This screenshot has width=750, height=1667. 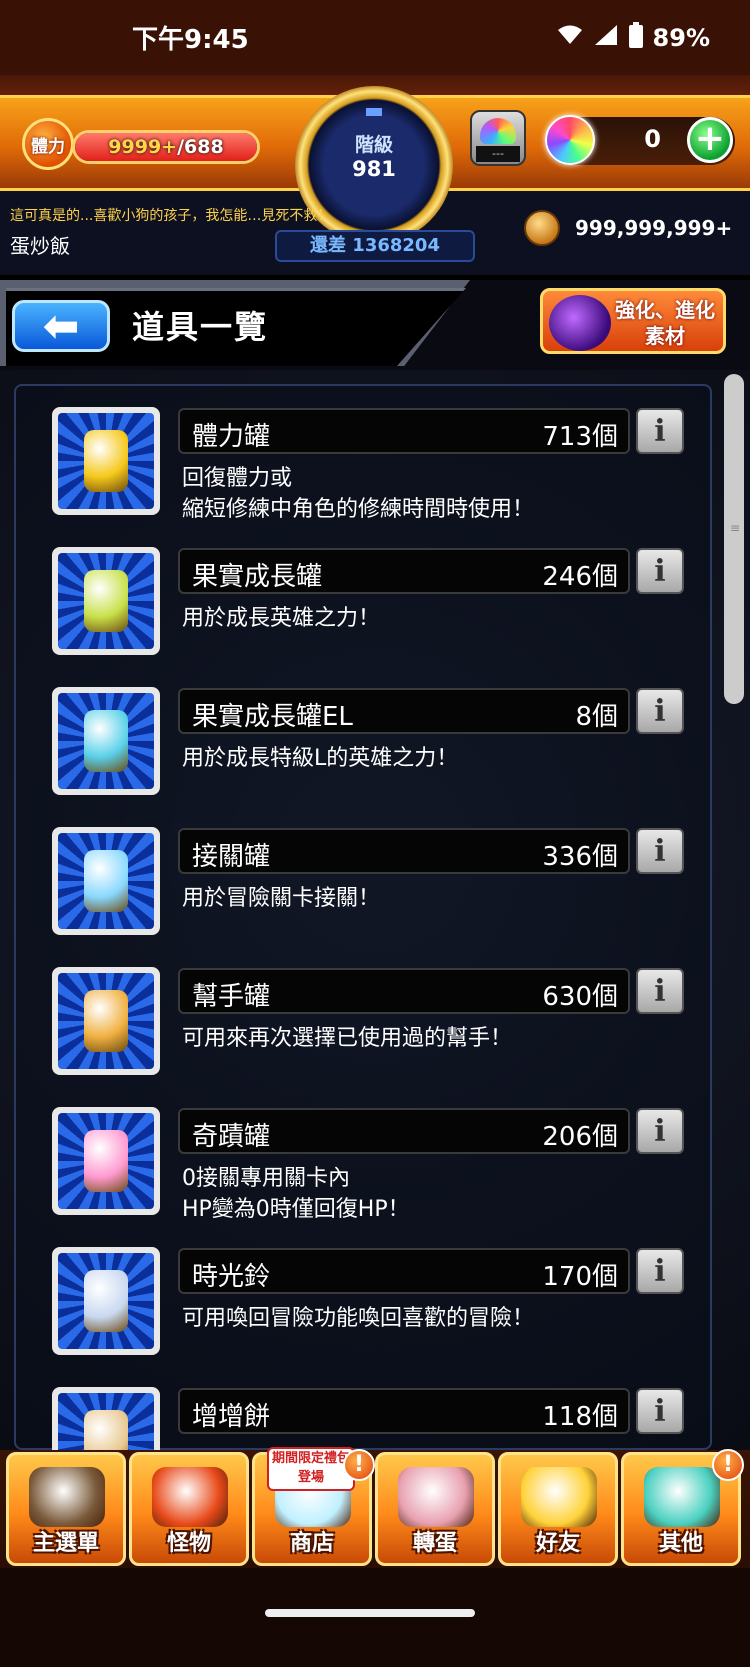 What do you see at coordinates (654, 228) in the screenshot?
I see `coin-value: 999,999,999+` at bounding box center [654, 228].